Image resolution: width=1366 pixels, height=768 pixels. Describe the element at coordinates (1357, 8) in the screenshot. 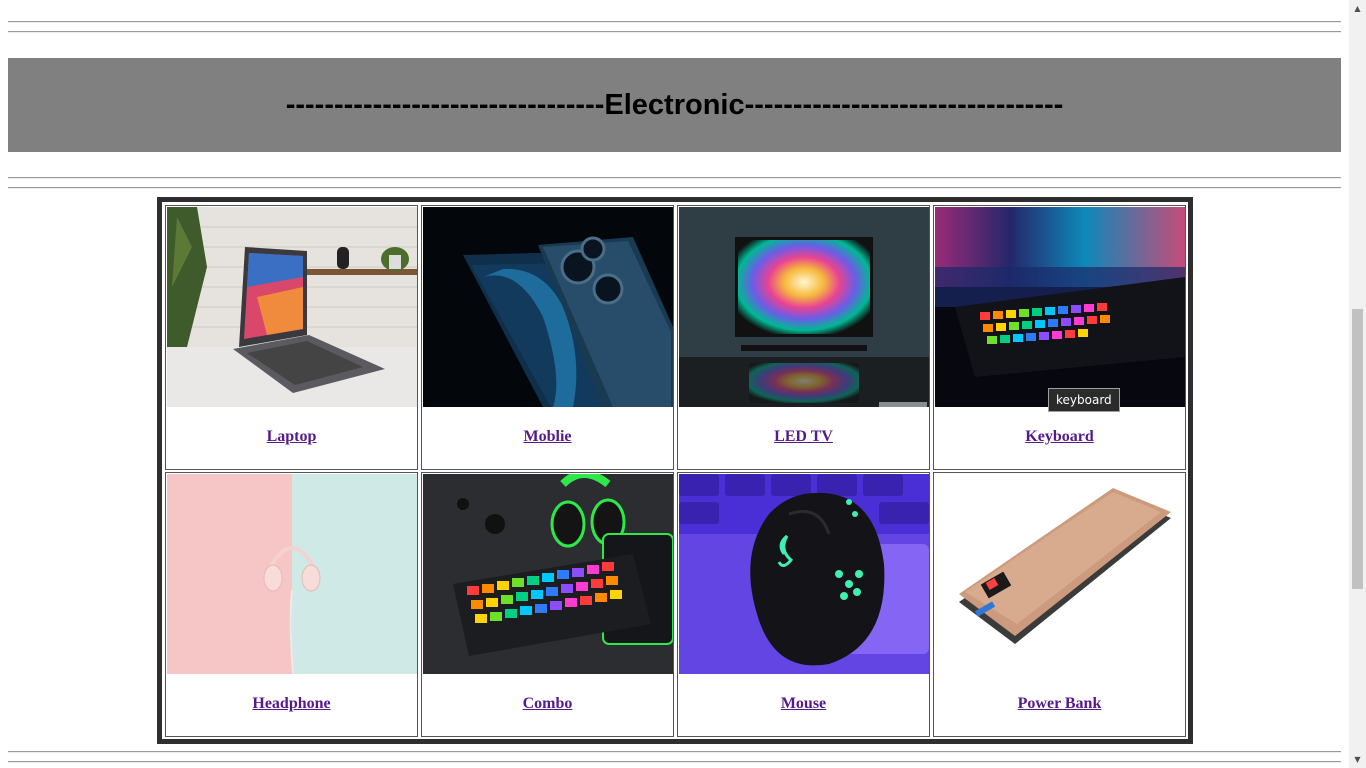

I see `scroll-up-arrow-icon: ▲` at that location.